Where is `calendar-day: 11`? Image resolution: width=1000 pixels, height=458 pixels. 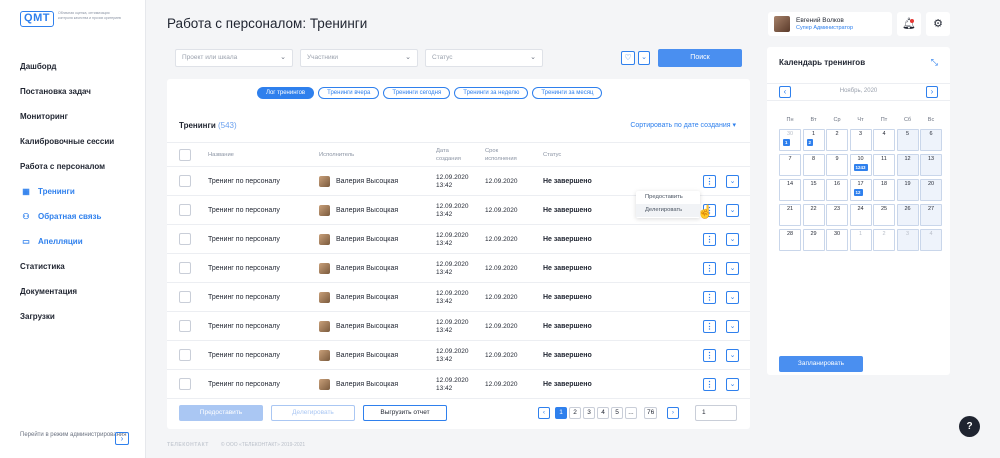
calendar-day: 11 is located at coordinates (884, 165).